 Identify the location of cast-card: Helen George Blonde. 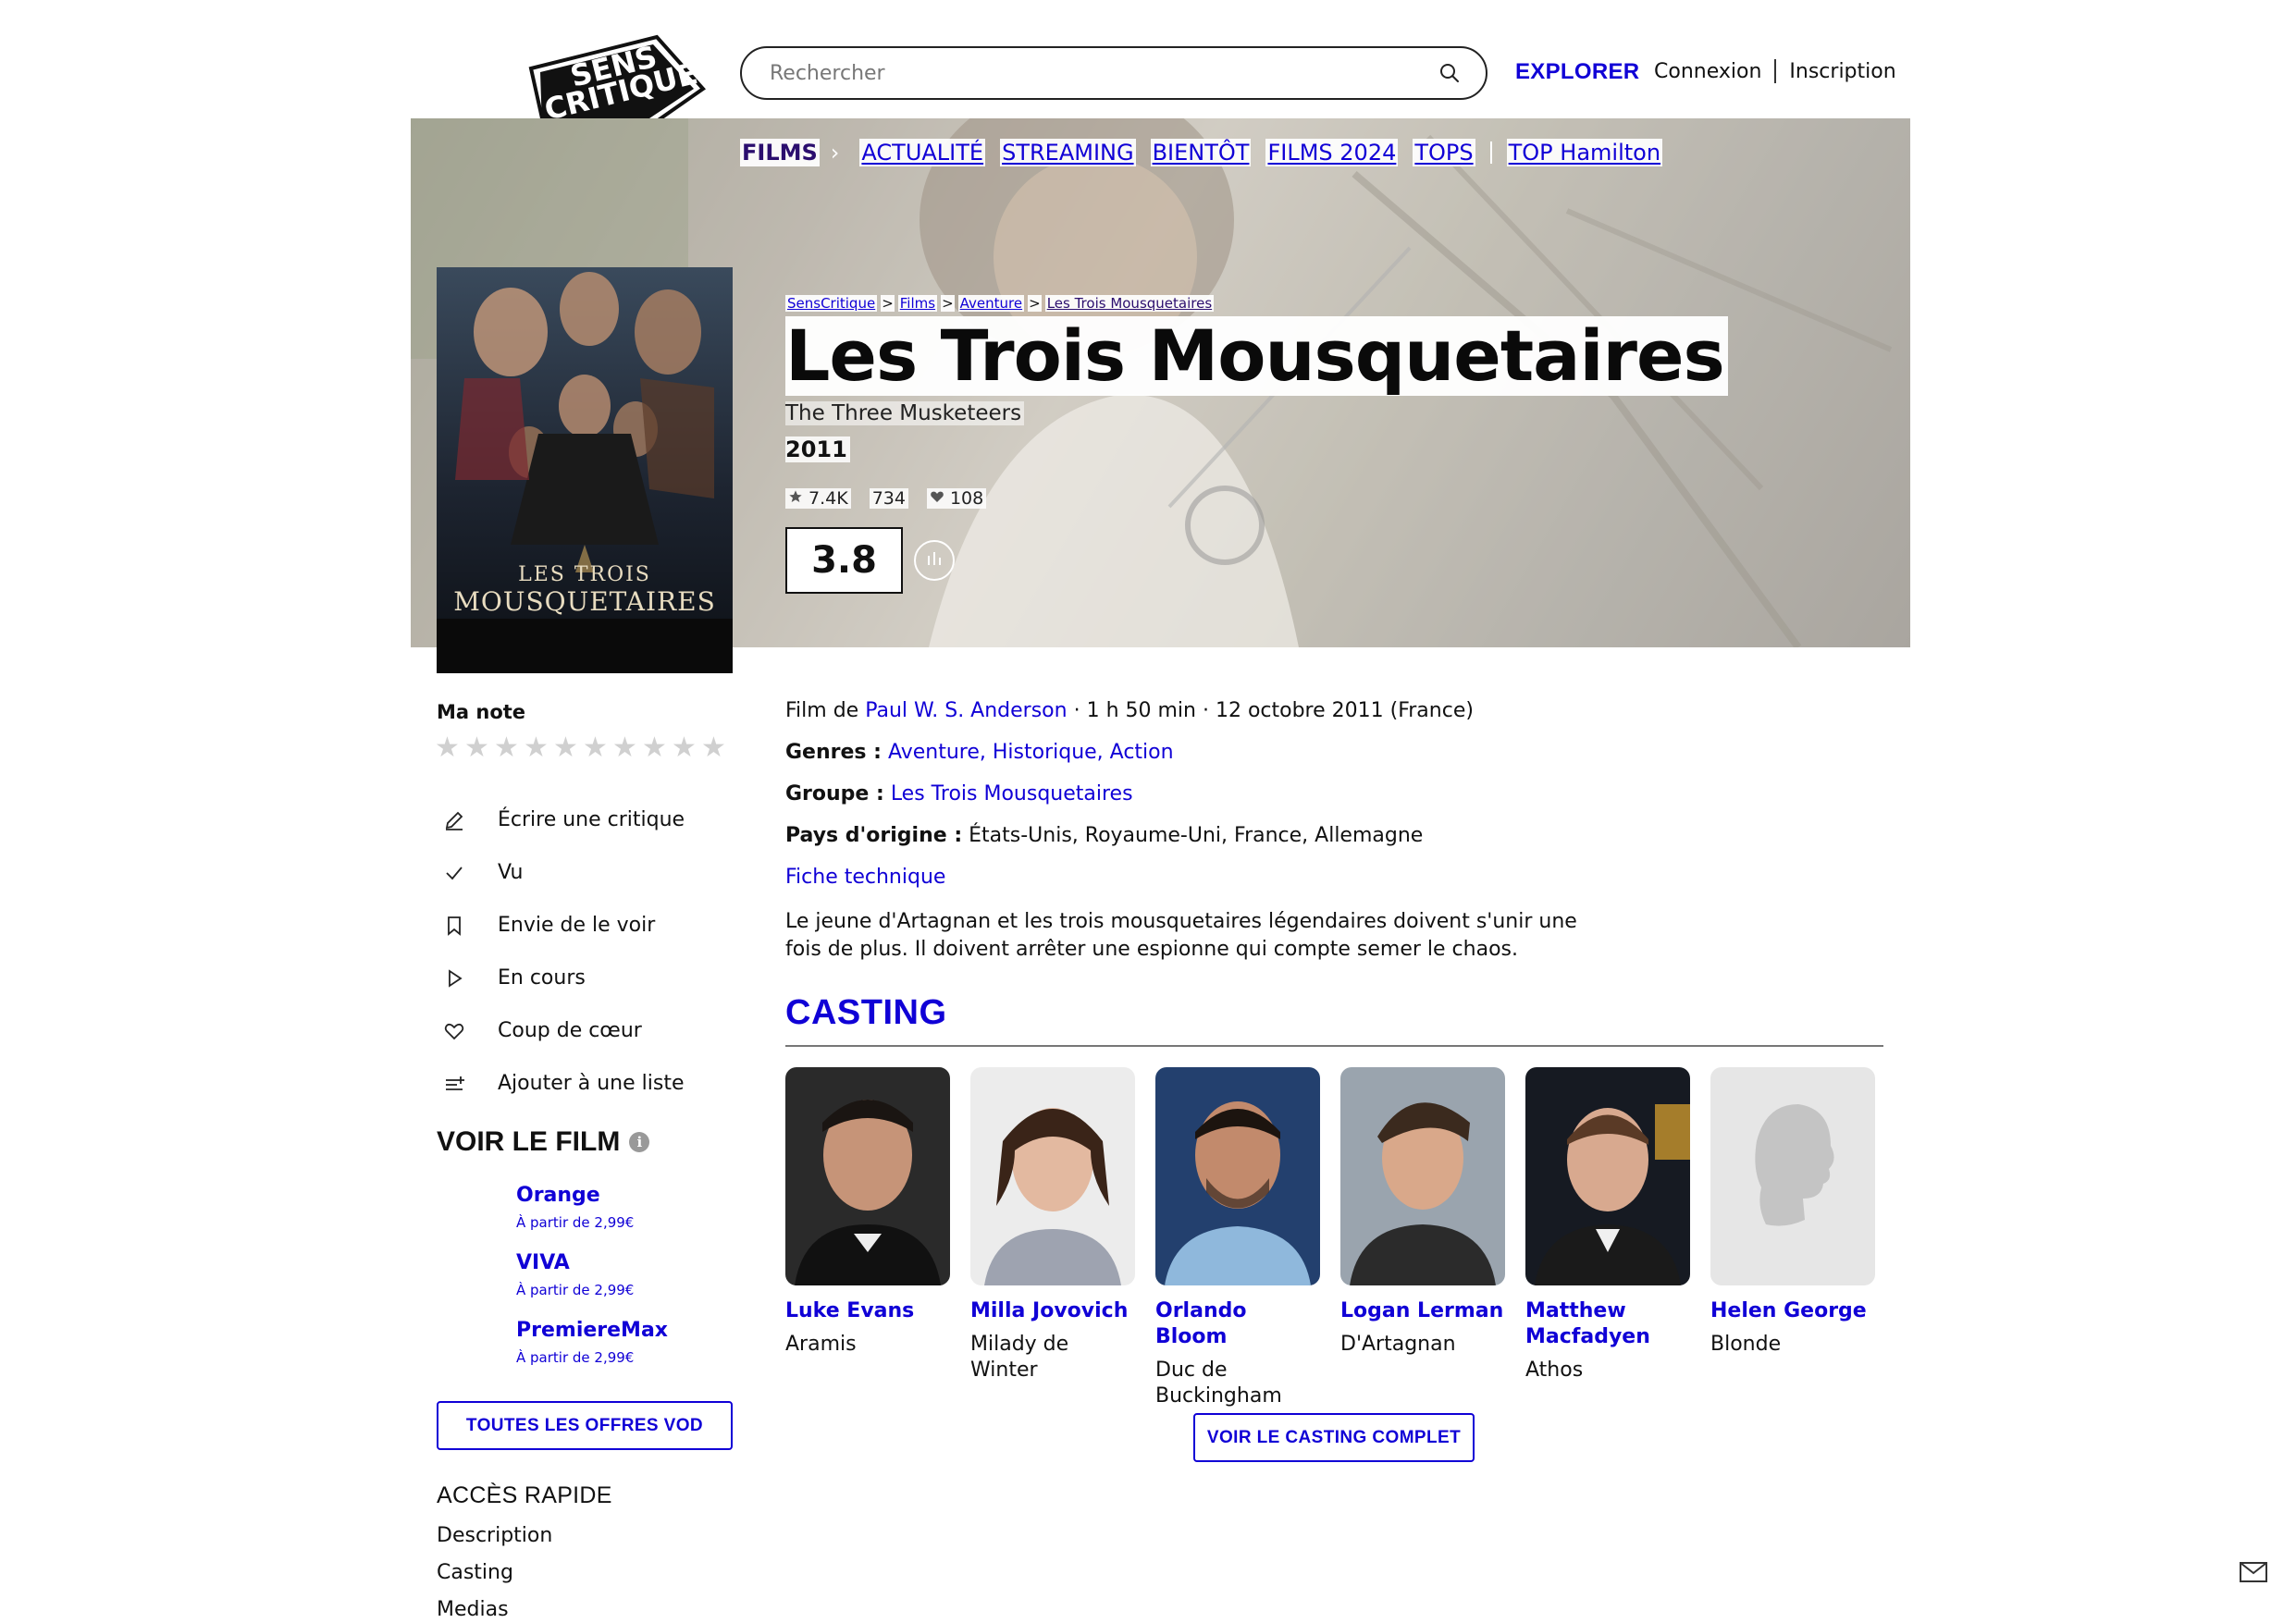
(1792, 1238).